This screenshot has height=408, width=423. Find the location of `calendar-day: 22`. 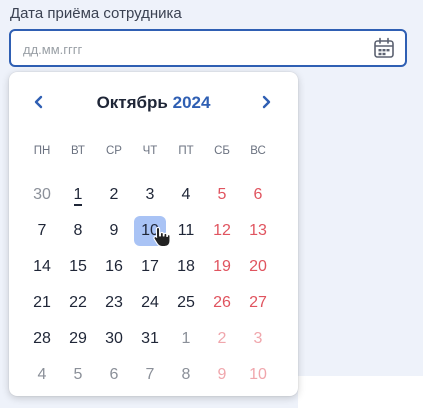

calendar-day: 22 is located at coordinates (78, 303).